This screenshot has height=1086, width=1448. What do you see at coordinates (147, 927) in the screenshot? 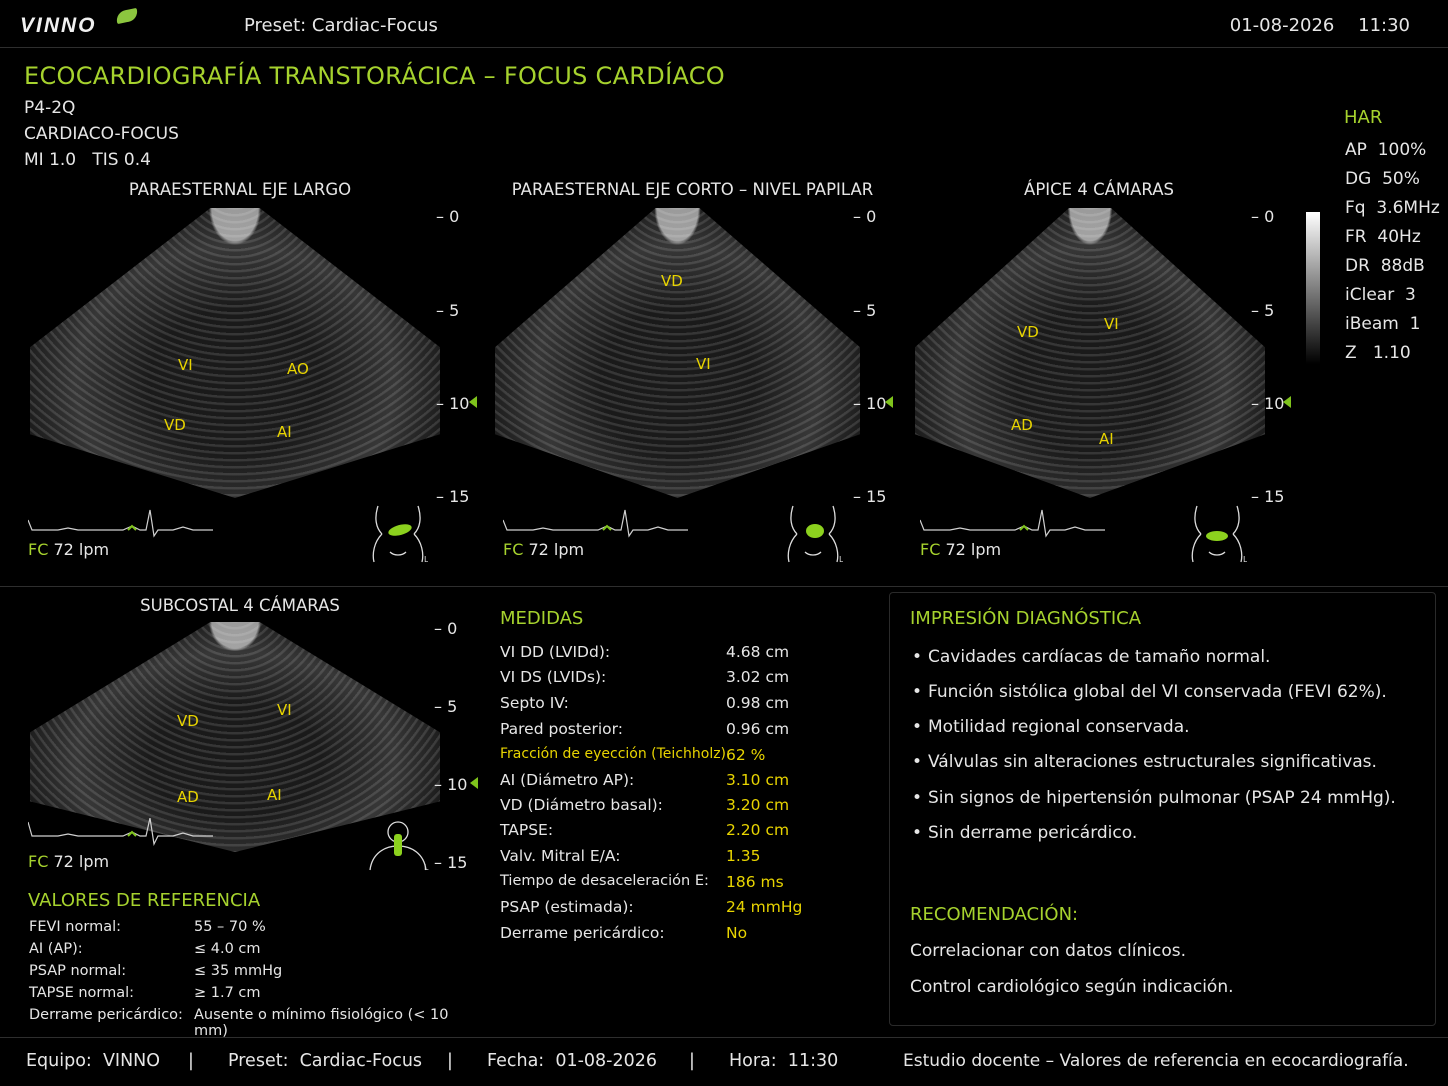
I see `reference-row: FEVI normal: 55 – 70 %` at bounding box center [147, 927].